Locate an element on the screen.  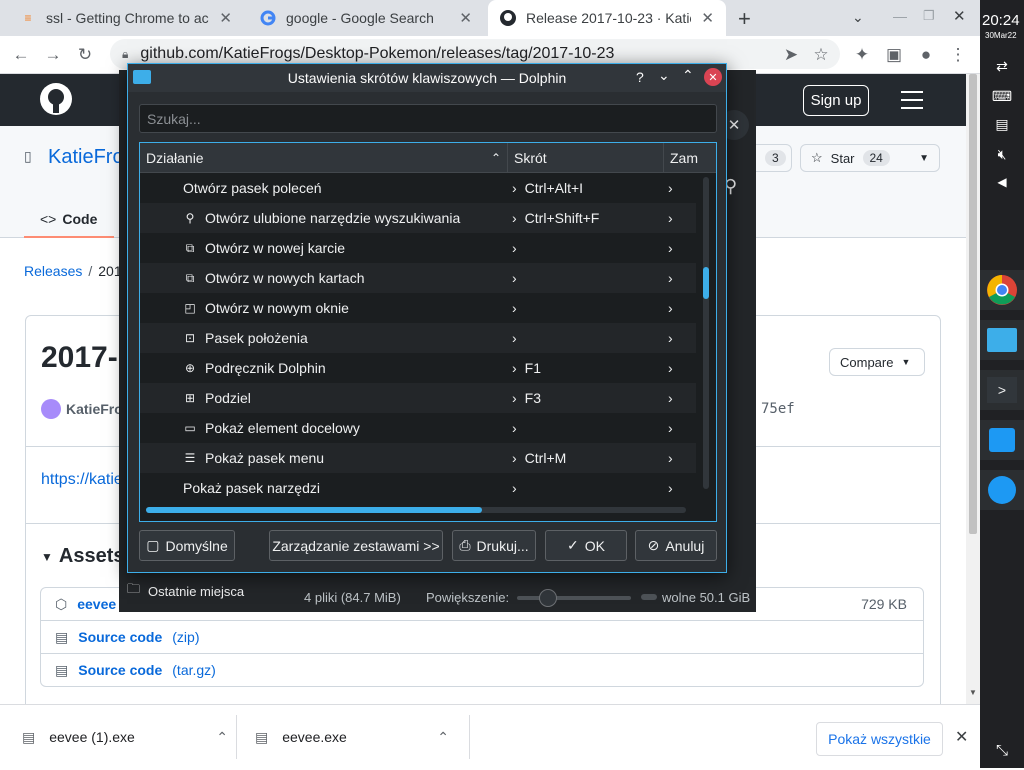
side-panel-icon: ▣ is located at coordinates (894, 55).